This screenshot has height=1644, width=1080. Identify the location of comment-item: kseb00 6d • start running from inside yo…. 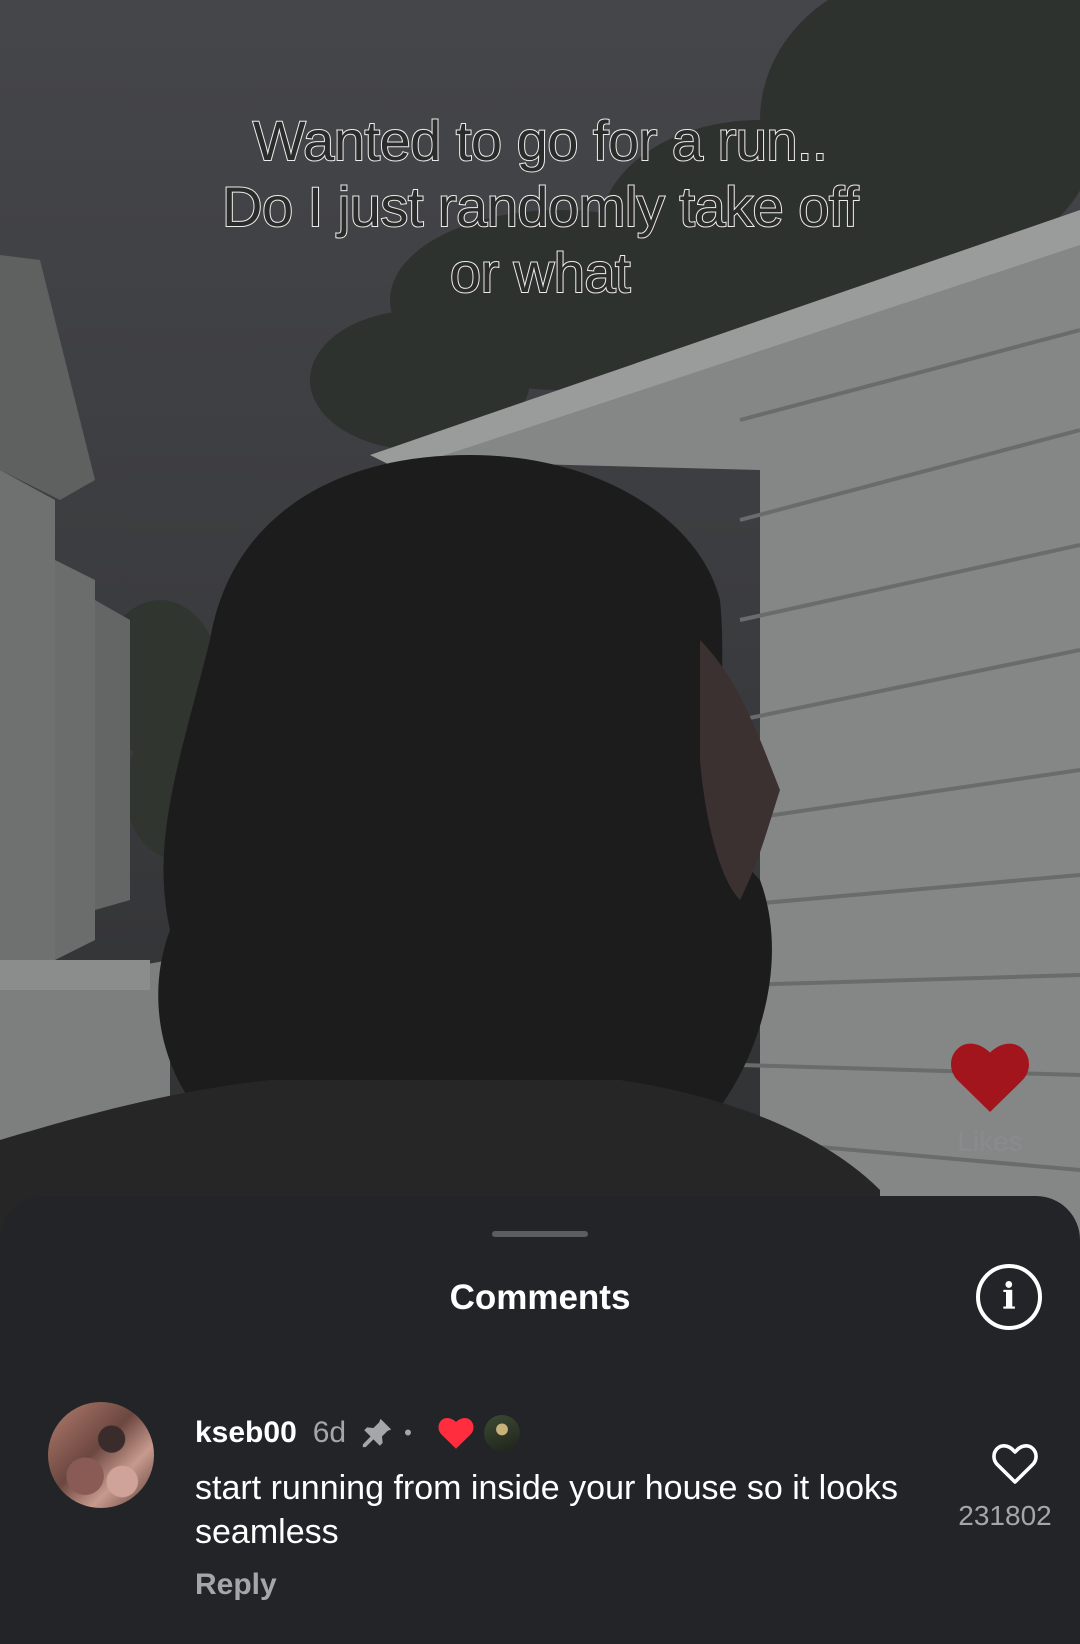
(540, 1522).